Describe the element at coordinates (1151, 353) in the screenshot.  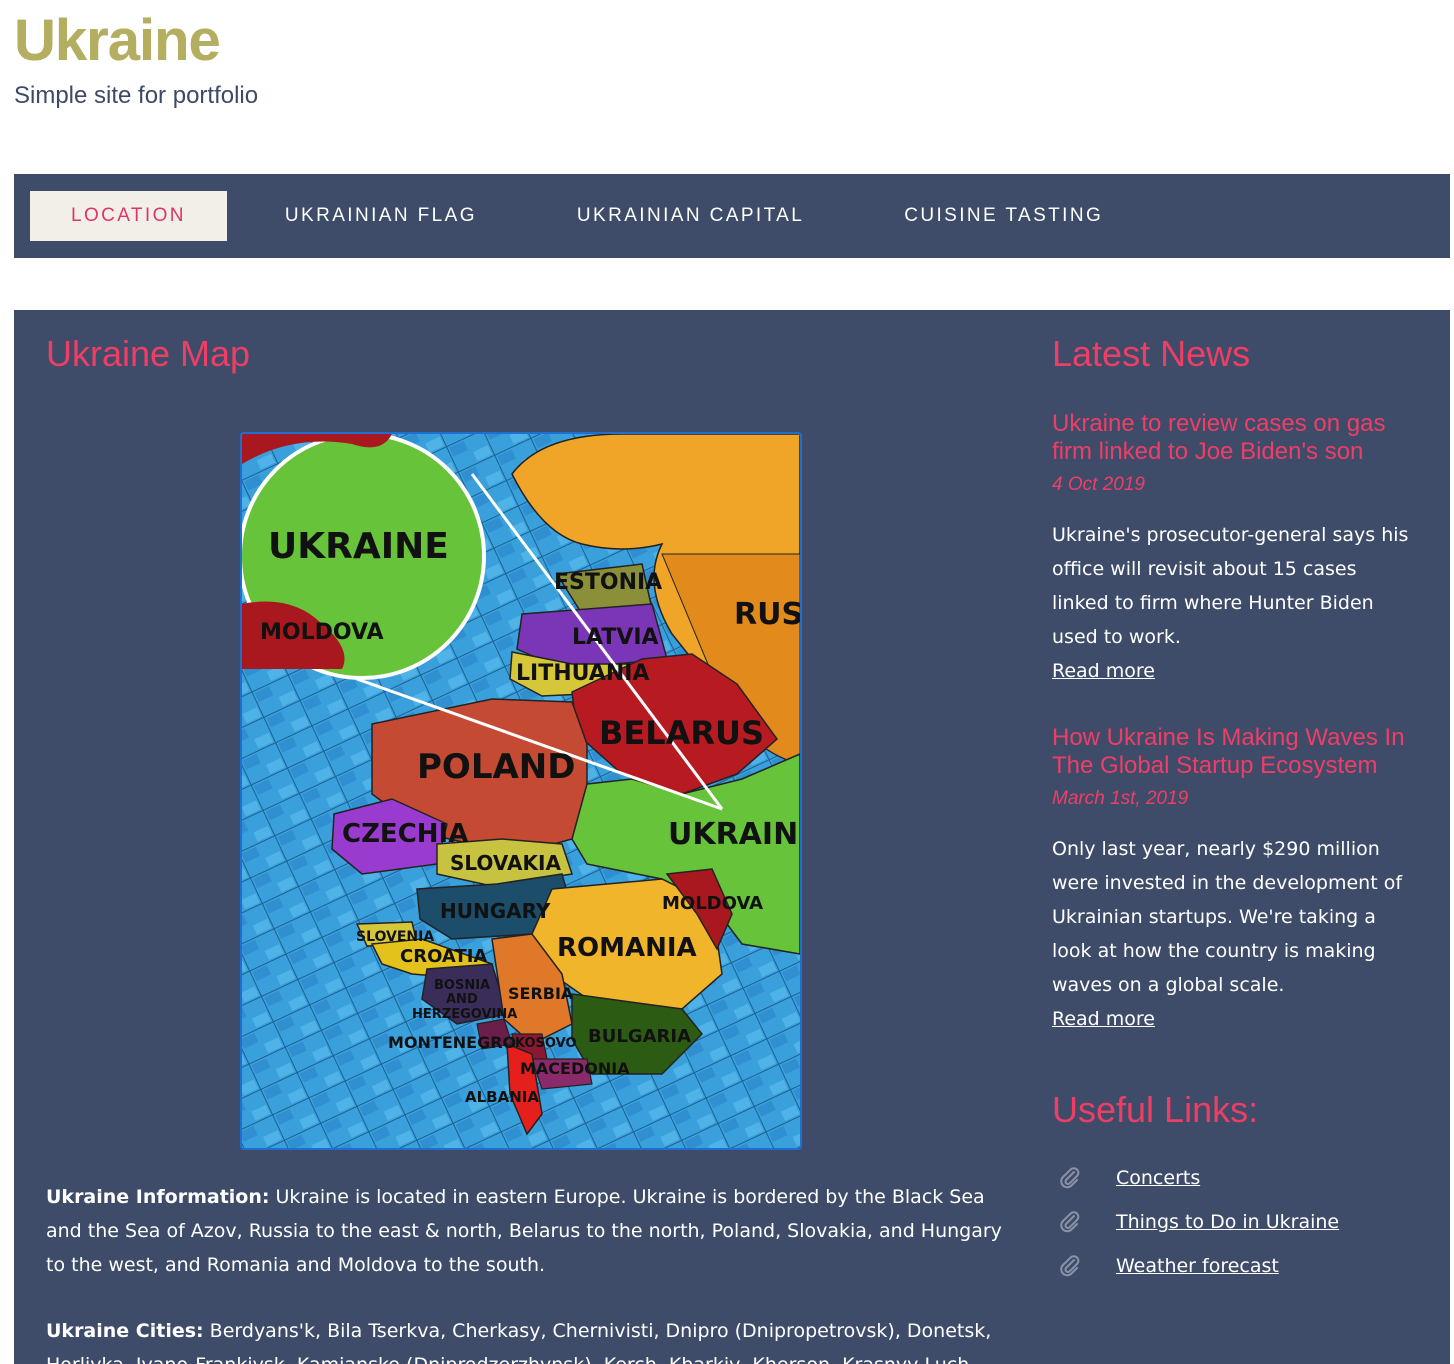
I see `latest-news-heading: Latest News` at that location.